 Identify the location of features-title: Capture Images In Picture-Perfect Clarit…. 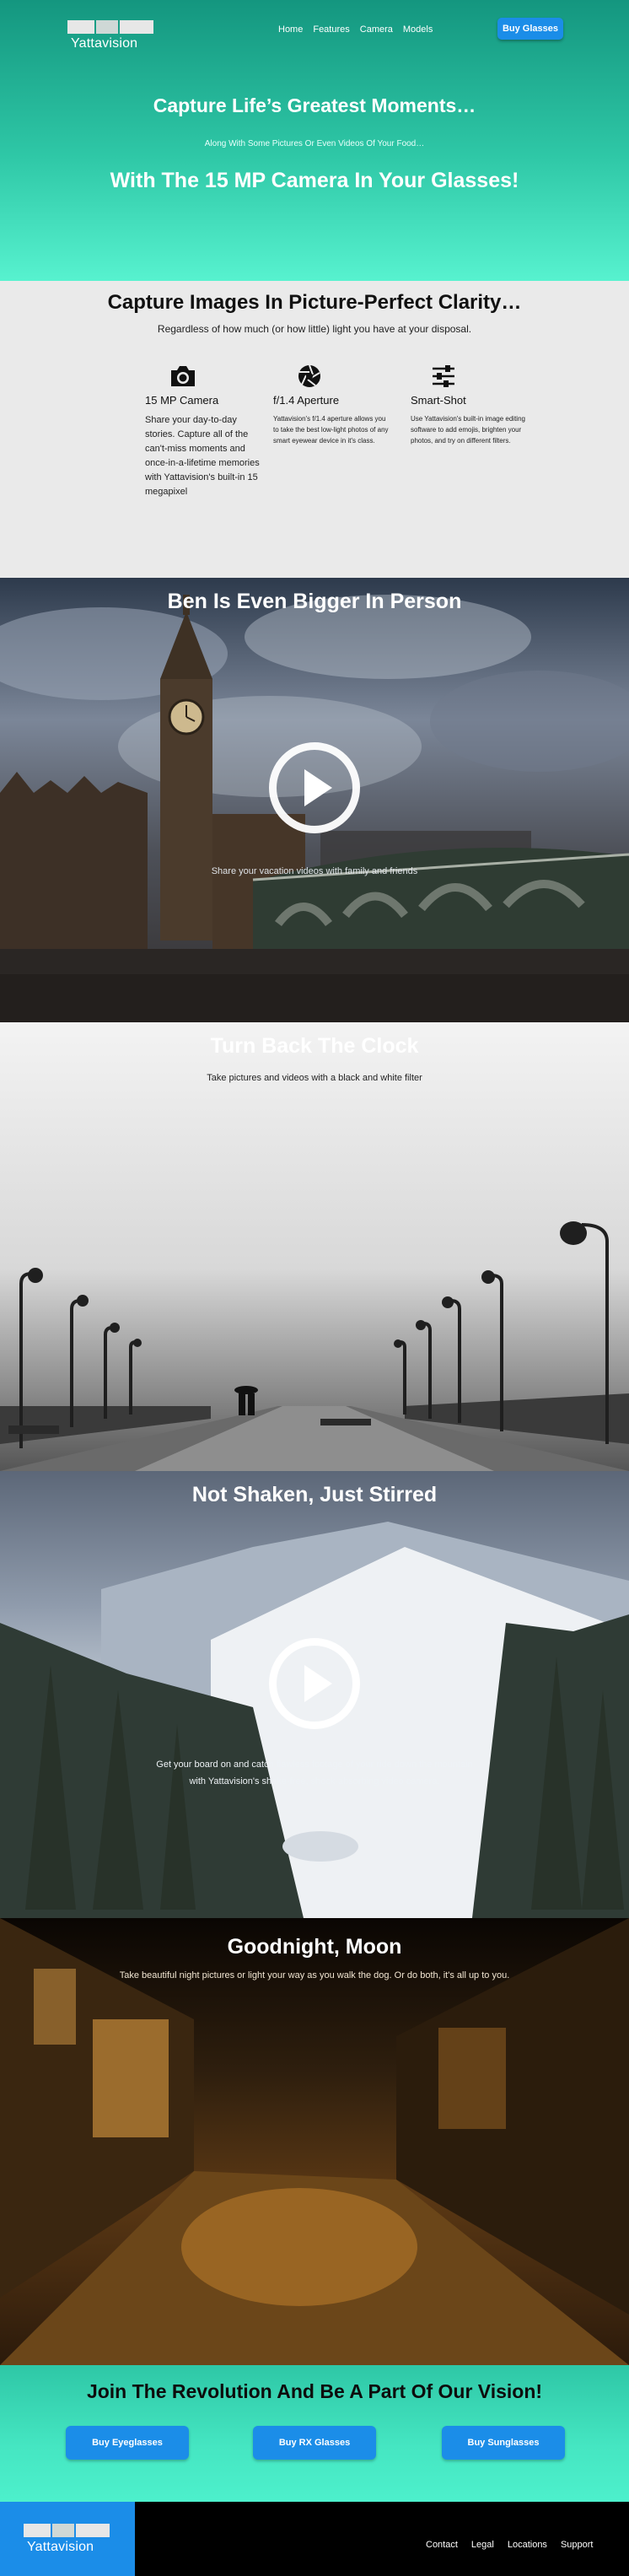
(314, 302).